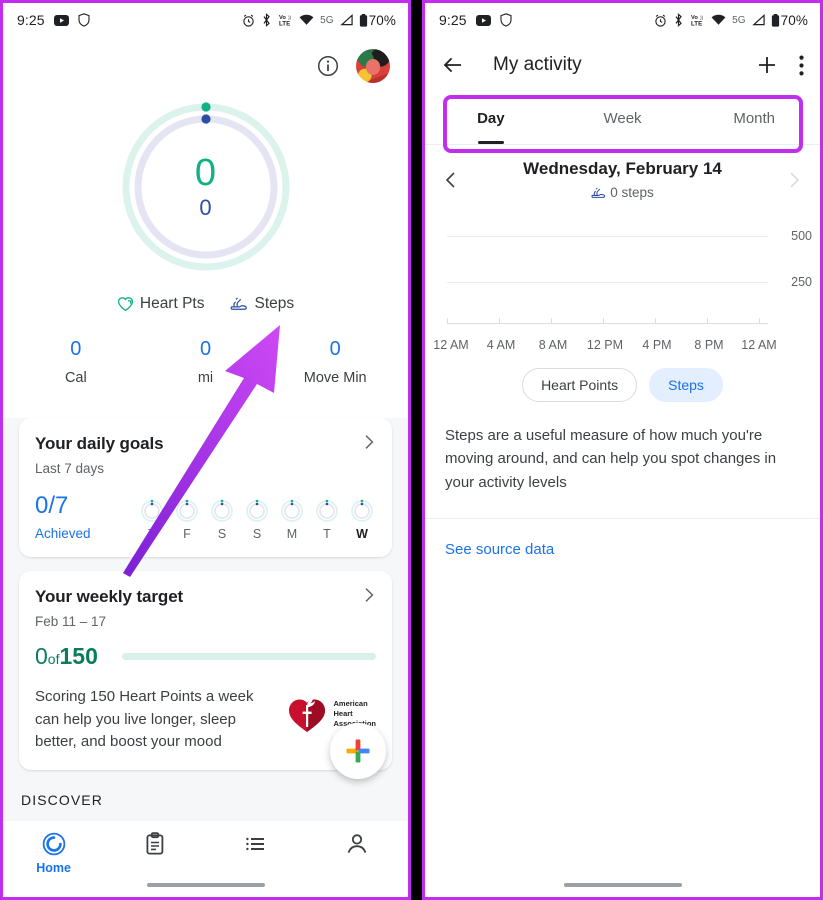 The height and width of the screenshot is (900, 823). I want to click on stats-row: 0 Cal 0 mi 0 Move Min, so click(205, 370).